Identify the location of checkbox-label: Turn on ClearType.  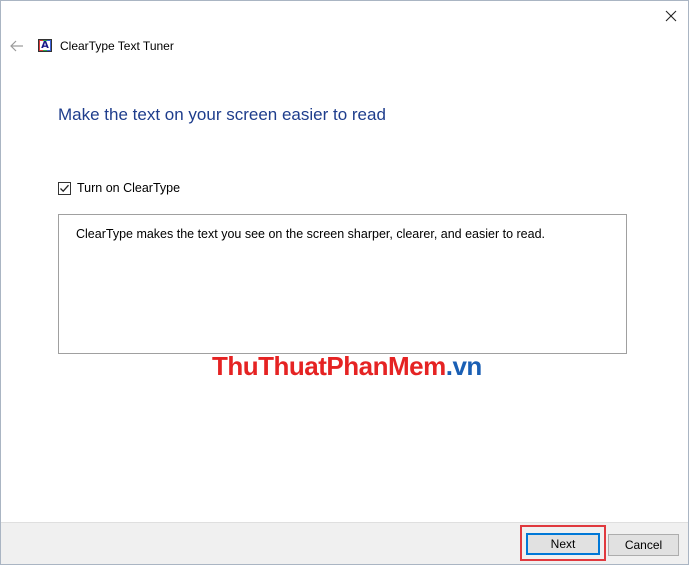
(129, 188).